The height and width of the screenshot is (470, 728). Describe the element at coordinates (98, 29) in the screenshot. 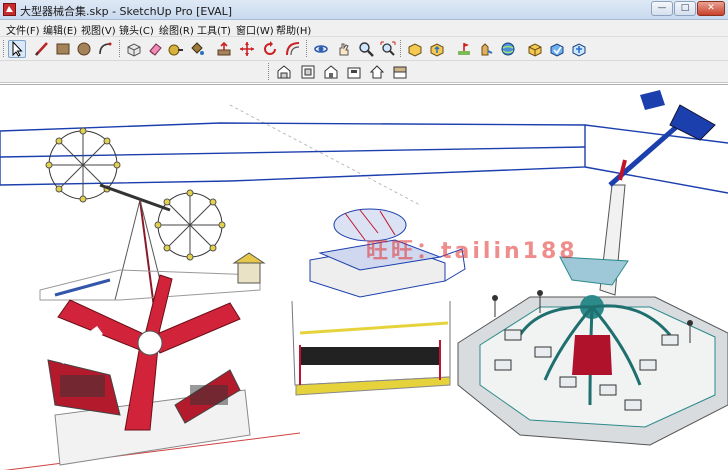

I see `menu-view: 视图(V)` at that location.